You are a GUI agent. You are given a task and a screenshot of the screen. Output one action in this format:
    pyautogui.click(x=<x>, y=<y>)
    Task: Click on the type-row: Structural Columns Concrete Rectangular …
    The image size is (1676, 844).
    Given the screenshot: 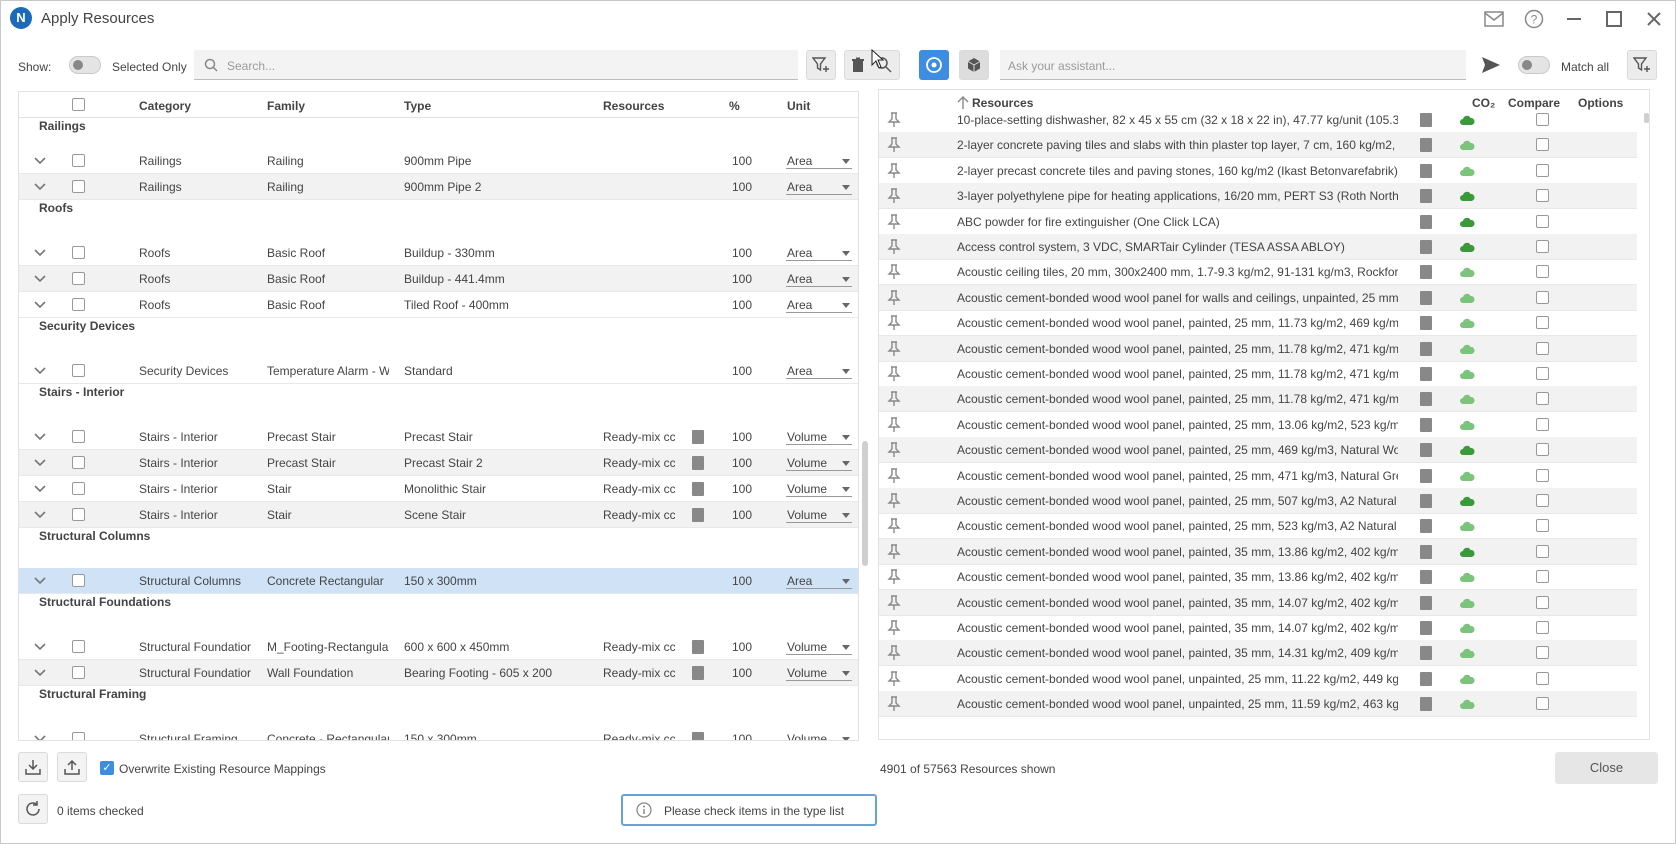 What is the action you would take?
    pyautogui.click(x=438, y=581)
    